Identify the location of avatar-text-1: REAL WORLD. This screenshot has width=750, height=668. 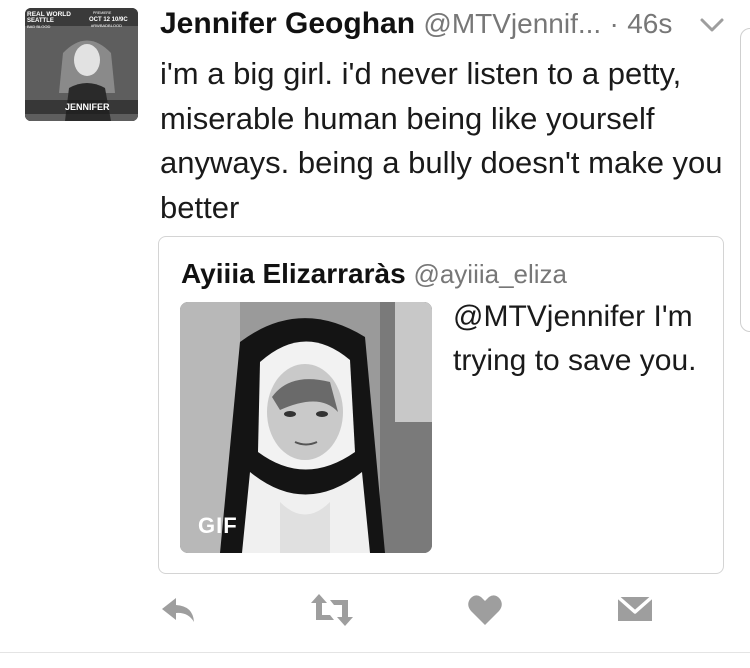
(49, 14).